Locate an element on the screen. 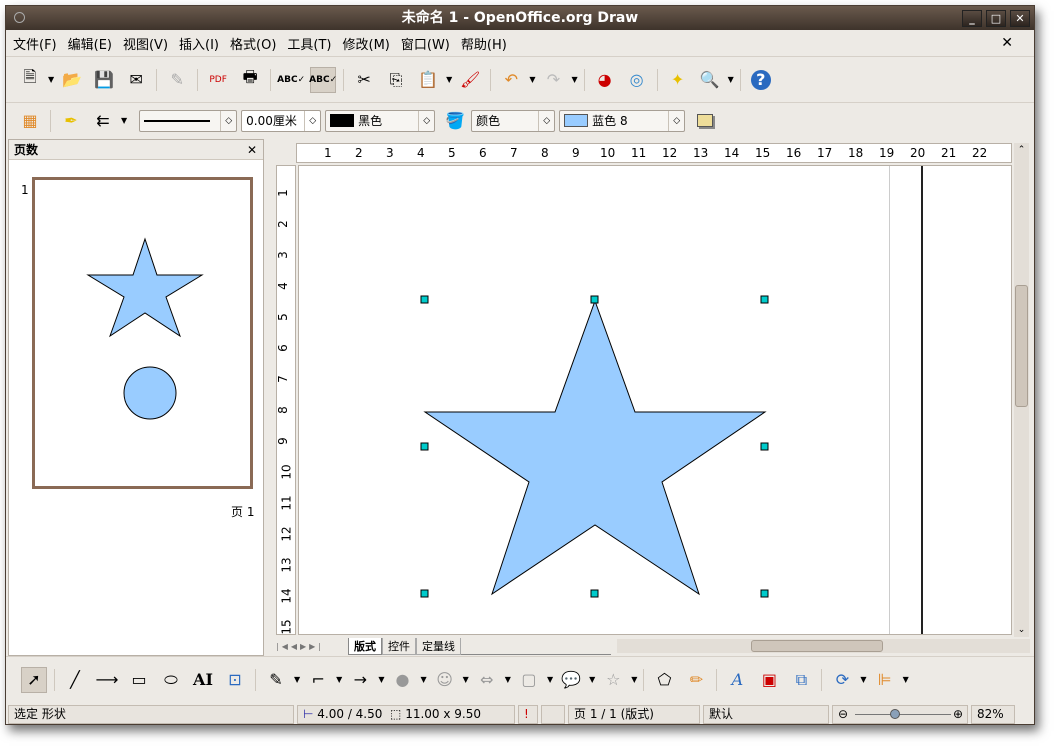  horizontal-ruler: 1 2 3 4 5 6 7 8 9 10 11 12 13 14 15 16 17 18 19 20 21 22 is located at coordinates (654, 153).